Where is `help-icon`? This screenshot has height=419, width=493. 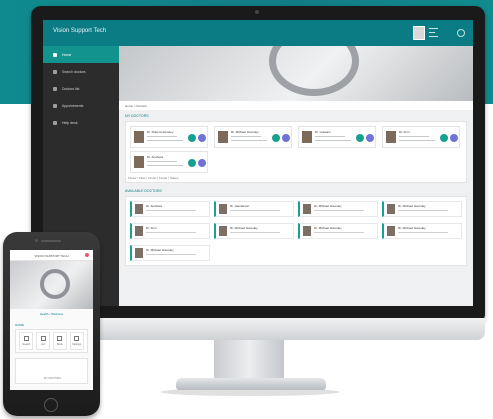 help-icon is located at coordinates (55, 122).